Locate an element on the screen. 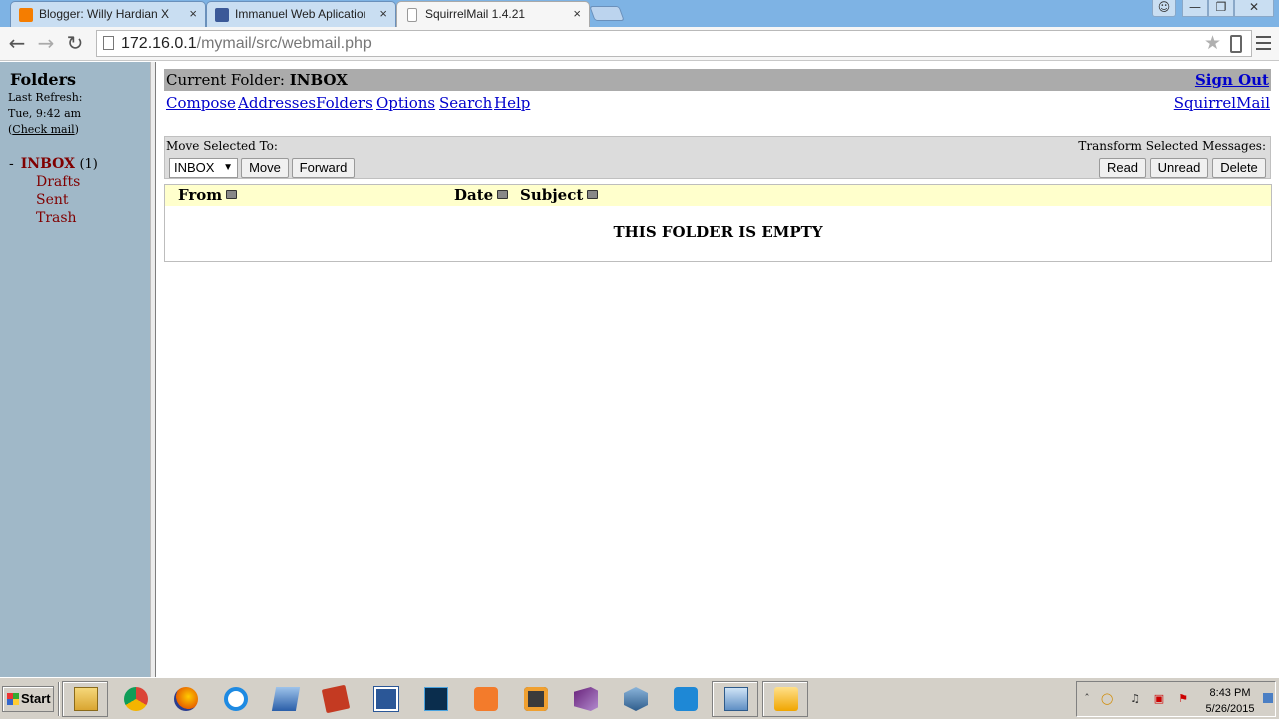 The image size is (1279, 719). sublime-icon is located at coordinates (536, 699).